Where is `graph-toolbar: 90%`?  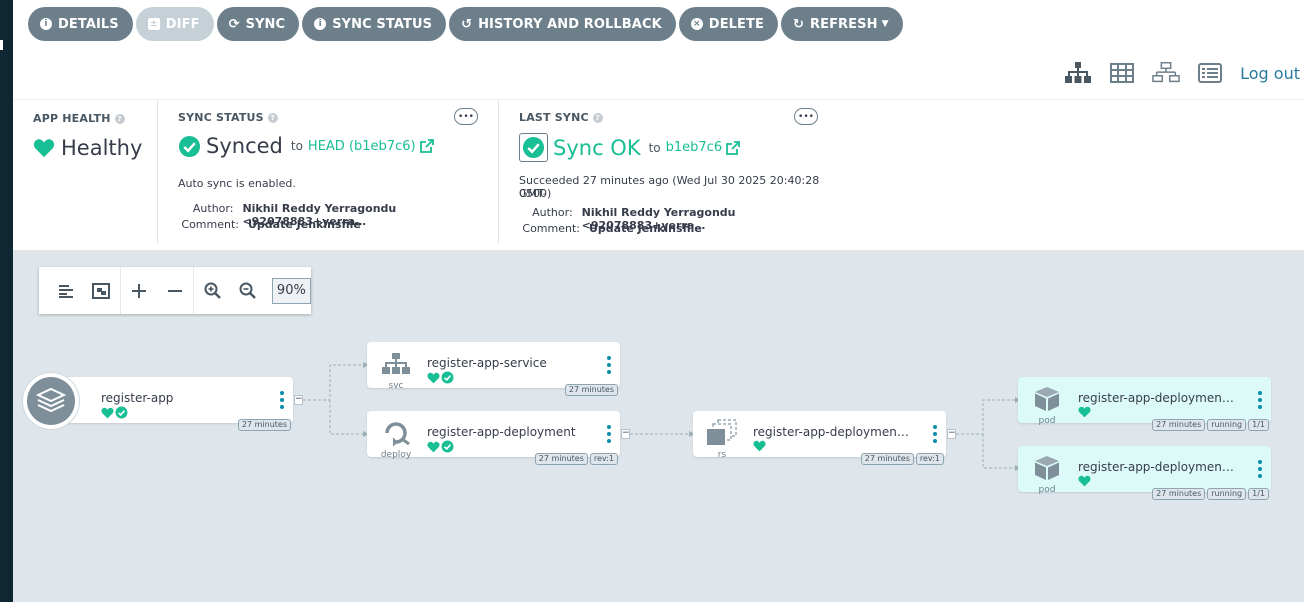 graph-toolbar: 90% is located at coordinates (175, 290).